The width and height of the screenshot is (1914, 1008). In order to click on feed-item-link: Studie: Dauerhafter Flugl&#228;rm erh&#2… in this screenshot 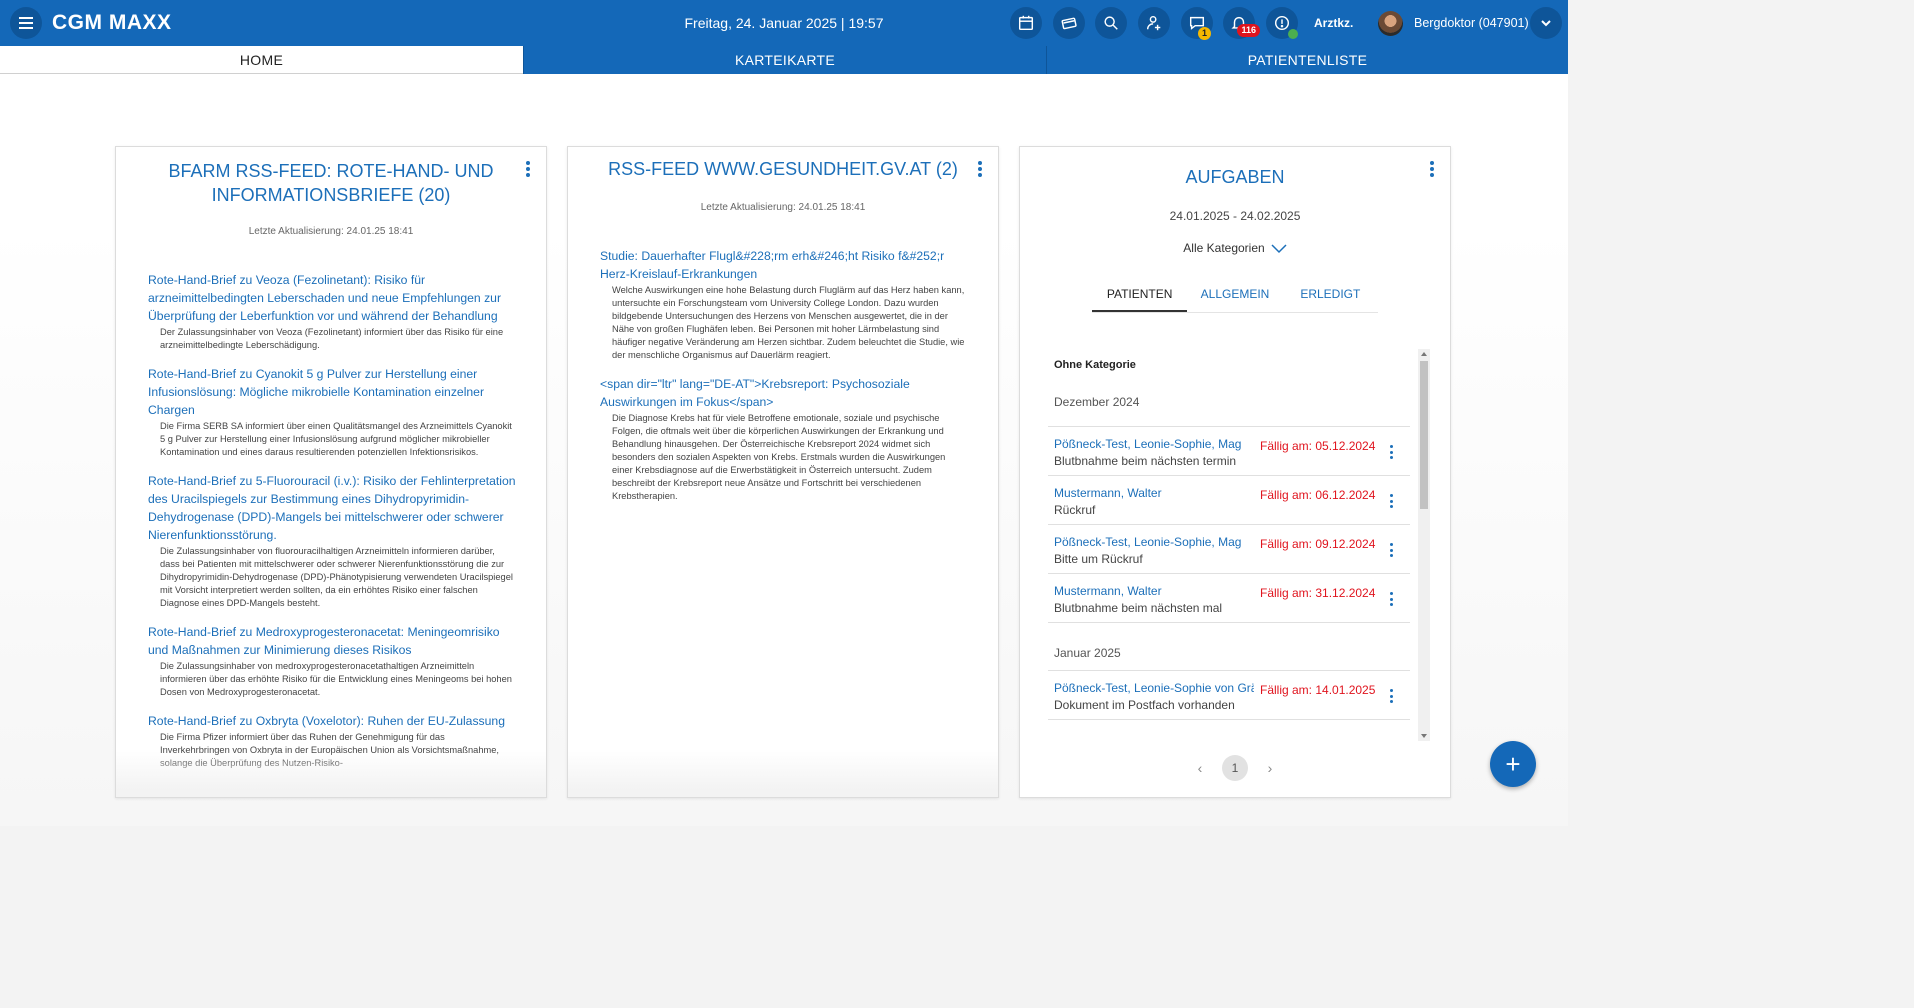, I will do `click(784, 265)`.